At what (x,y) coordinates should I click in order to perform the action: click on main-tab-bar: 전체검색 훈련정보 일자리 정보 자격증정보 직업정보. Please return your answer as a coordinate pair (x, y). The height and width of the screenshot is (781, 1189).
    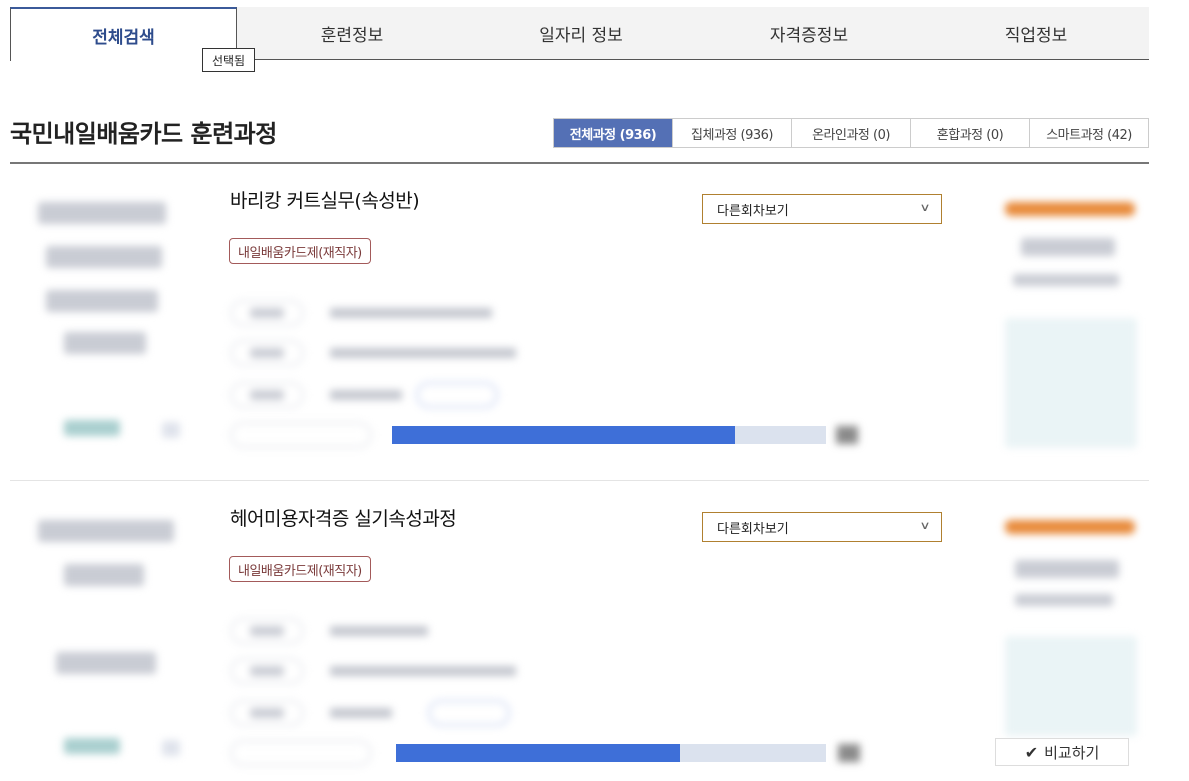
    Looking at the image, I should click on (579, 34).